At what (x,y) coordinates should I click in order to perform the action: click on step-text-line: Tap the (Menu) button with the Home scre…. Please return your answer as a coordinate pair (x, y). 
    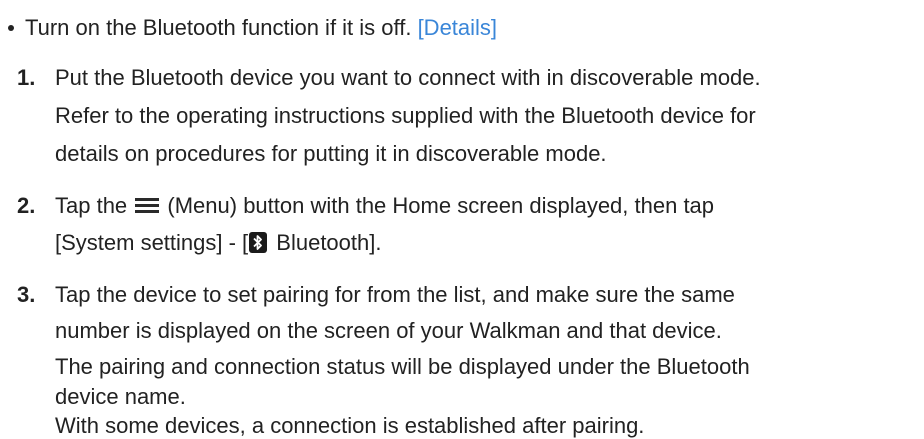
    Looking at the image, I should click on (384, 206).